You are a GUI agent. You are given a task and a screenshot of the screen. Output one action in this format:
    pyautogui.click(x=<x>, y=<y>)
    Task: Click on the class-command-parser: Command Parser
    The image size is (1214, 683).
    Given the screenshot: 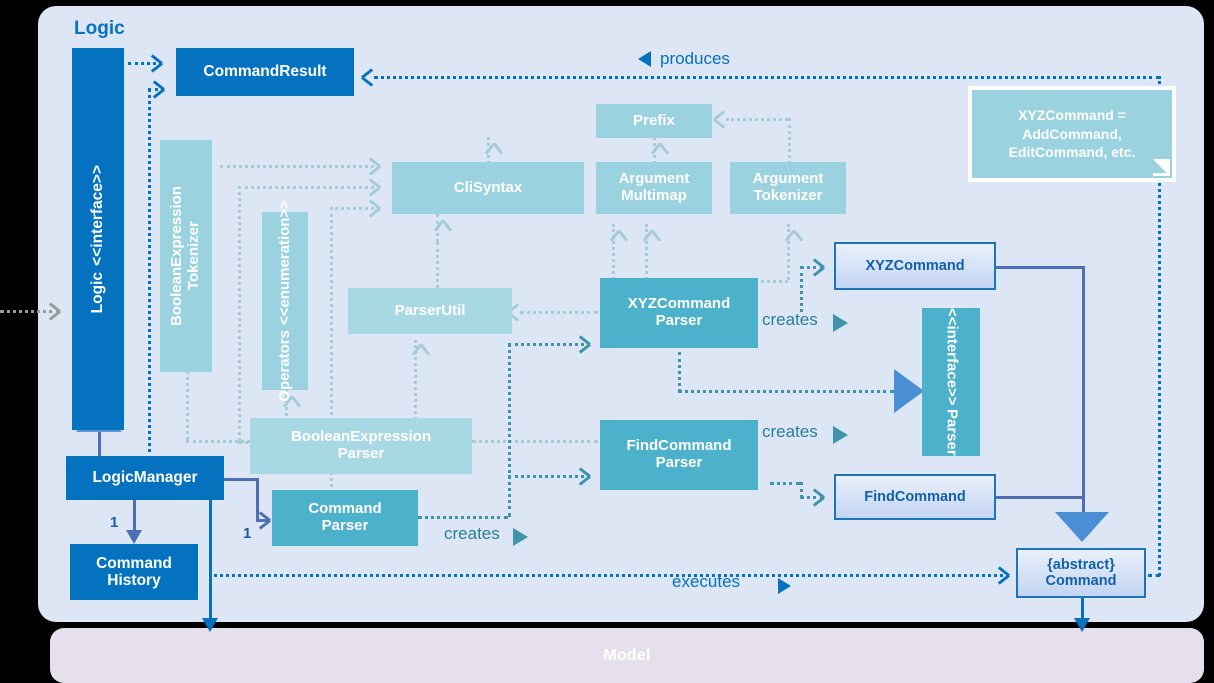 What is the action you would take?
    pyautogui.click(x=345, y=518)
    